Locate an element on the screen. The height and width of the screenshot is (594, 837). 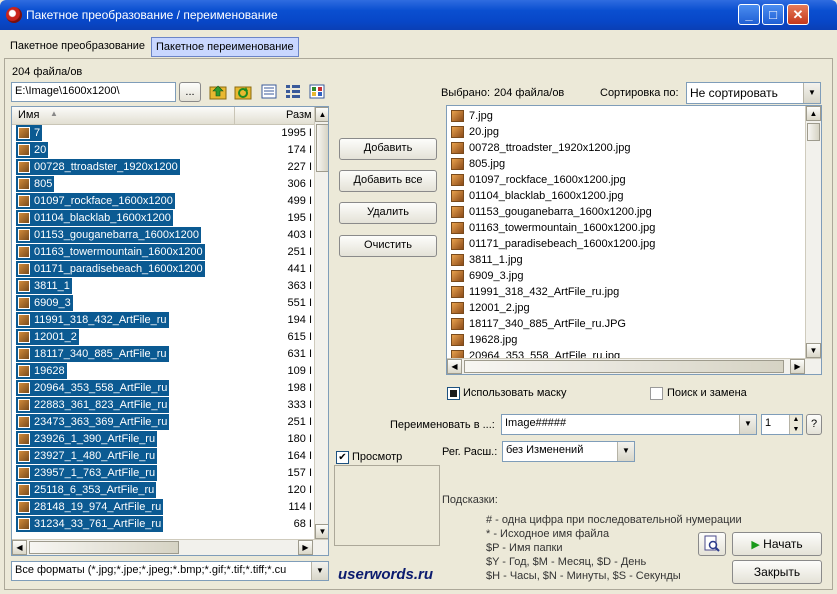
list-item: 19628.jpg is located at coordinates (626, 340).